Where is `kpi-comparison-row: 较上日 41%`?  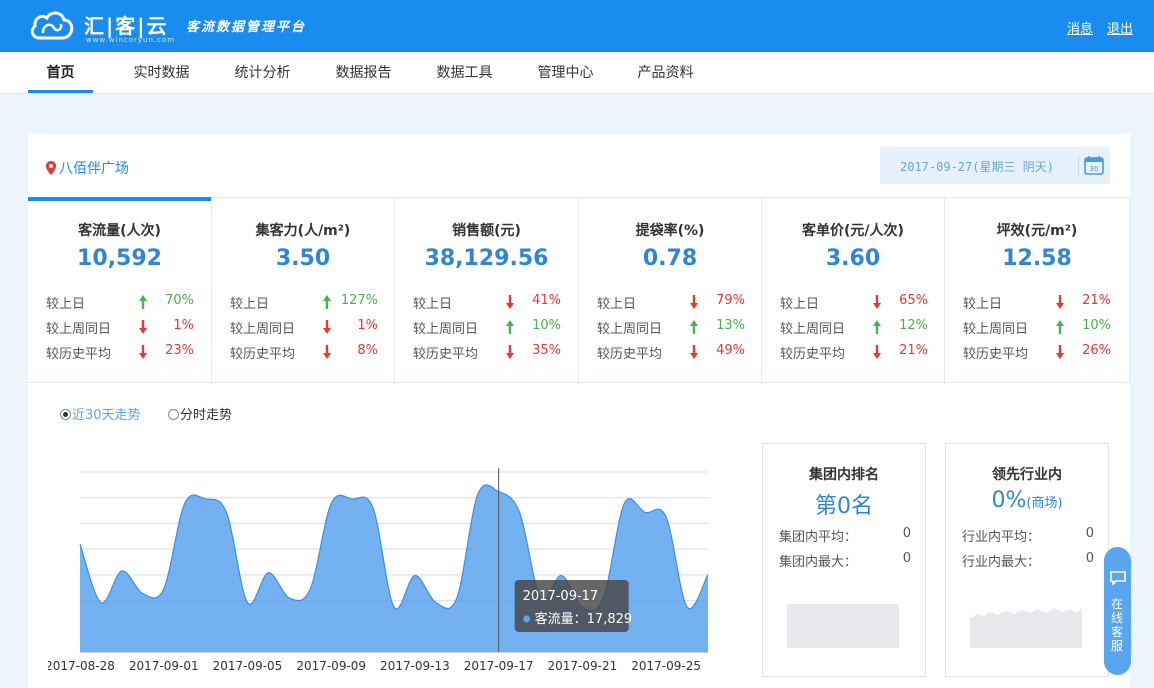
kpi-comparison-row: 较上日 41% is located at coordinates (487, 303).